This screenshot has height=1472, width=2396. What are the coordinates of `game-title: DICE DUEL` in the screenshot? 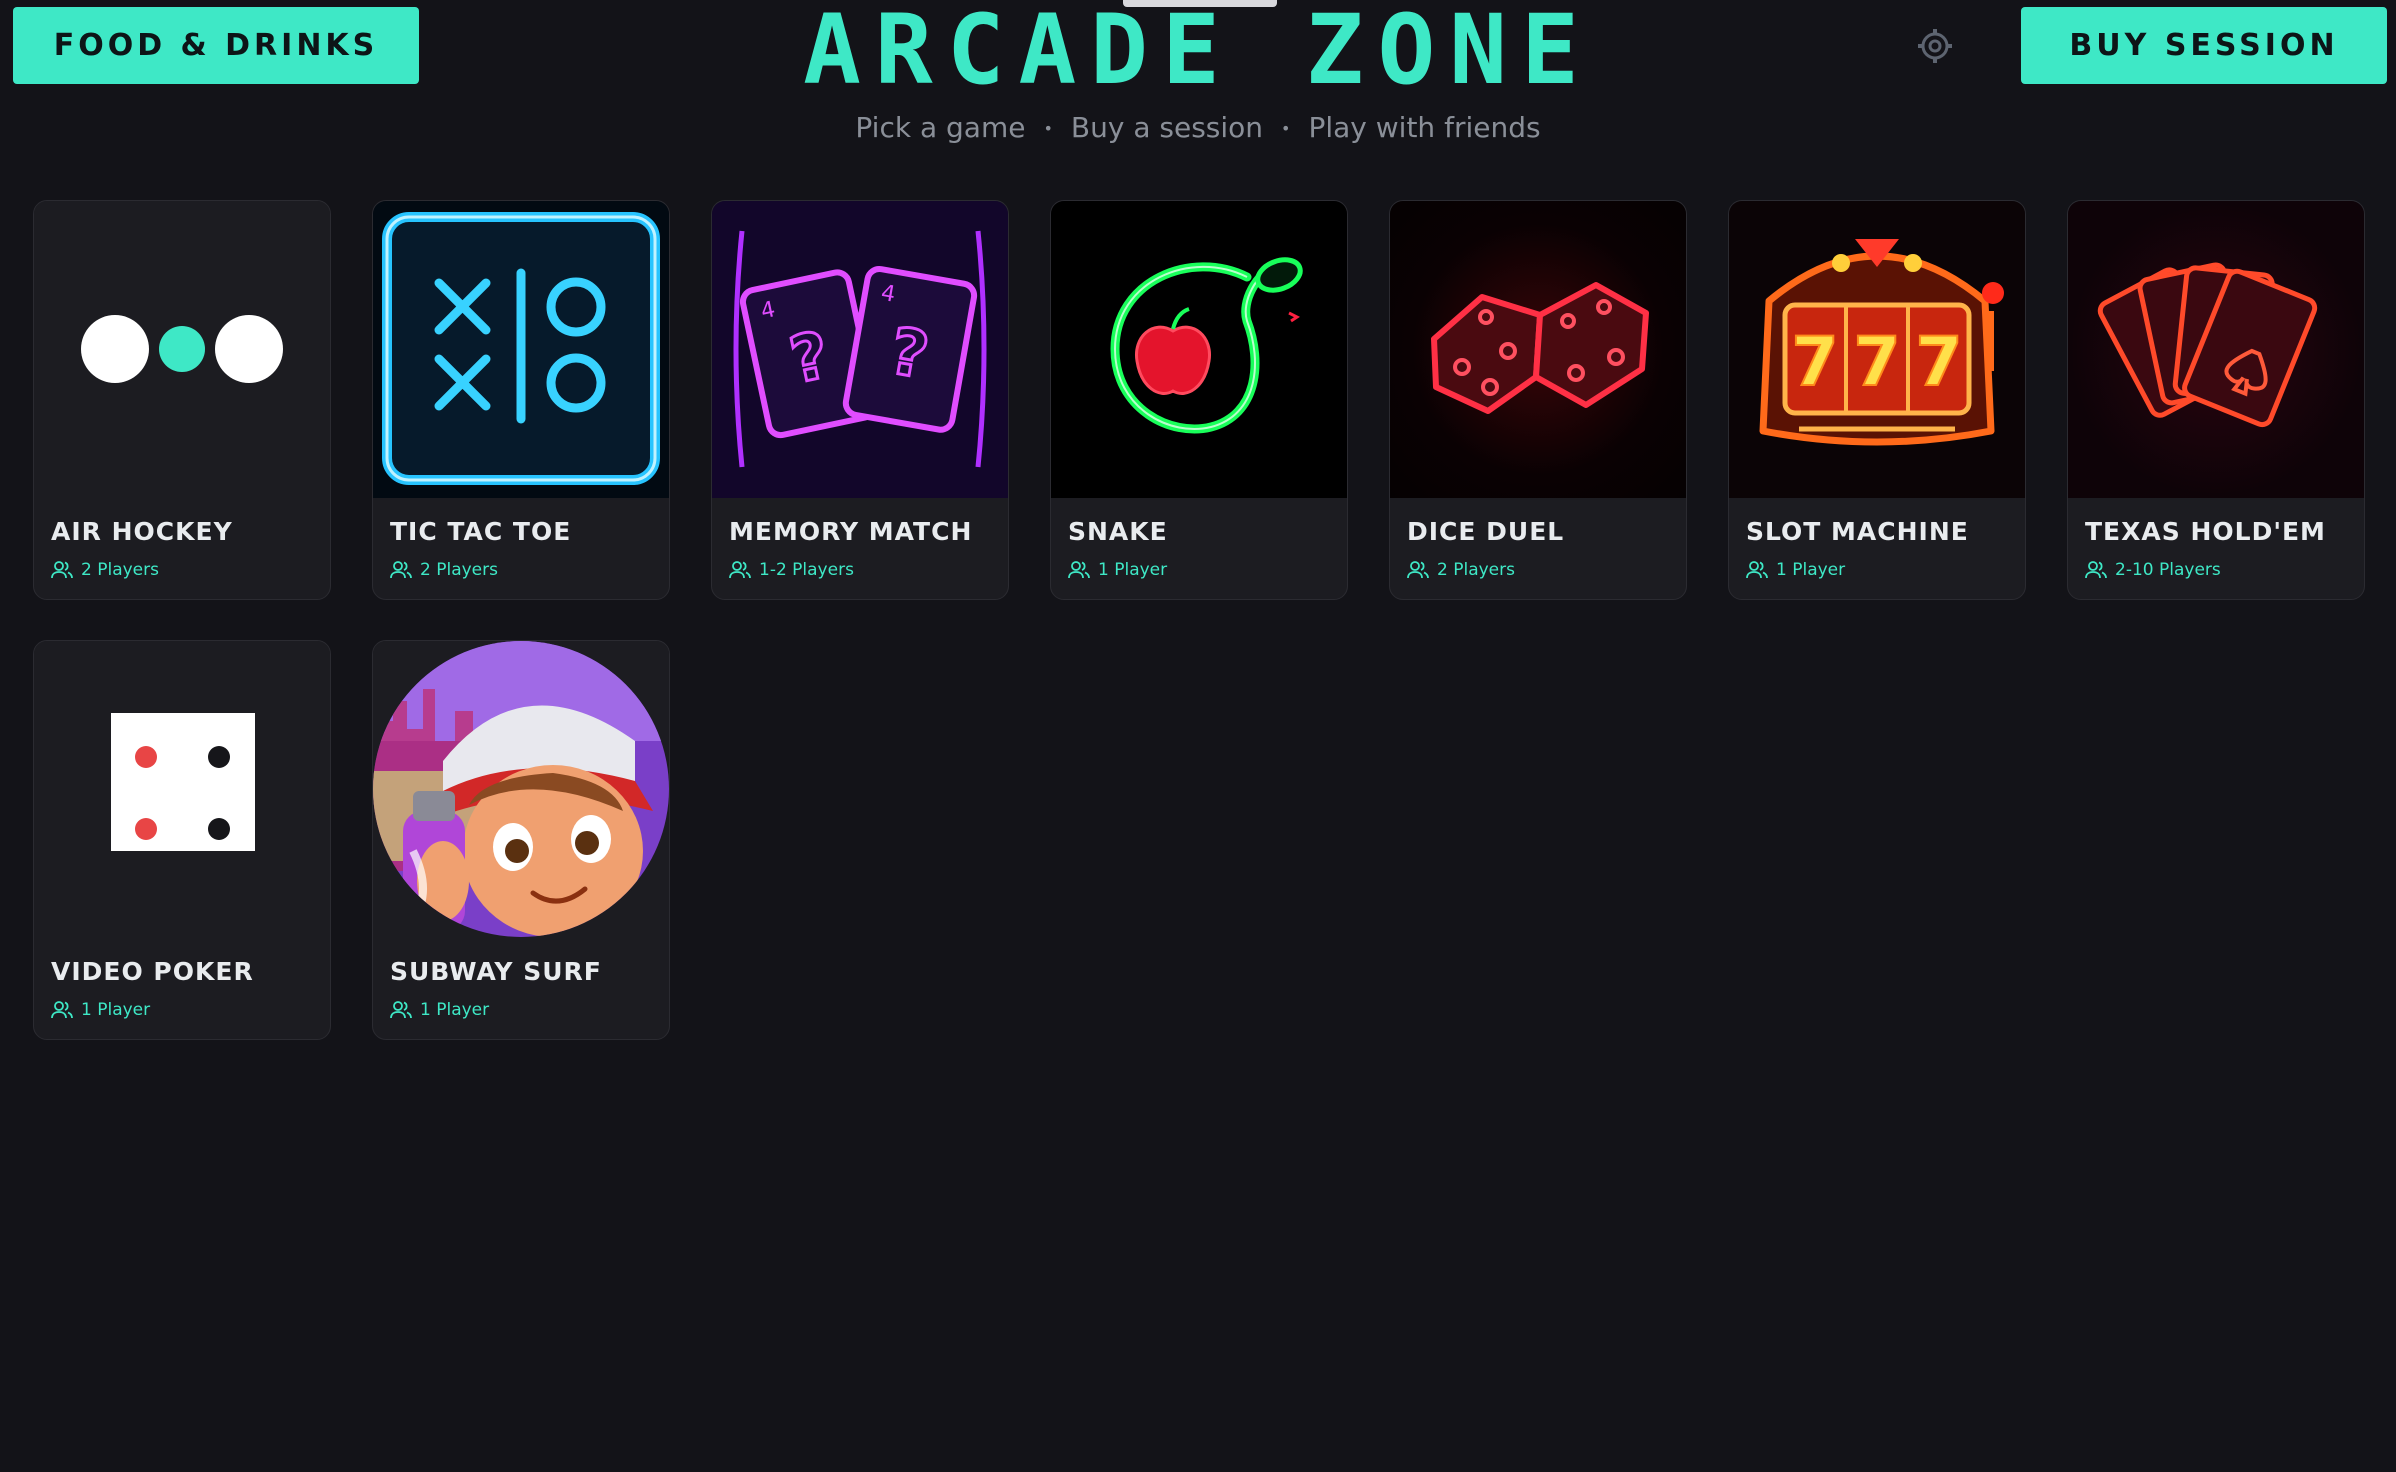 It's located at (1486, 531).